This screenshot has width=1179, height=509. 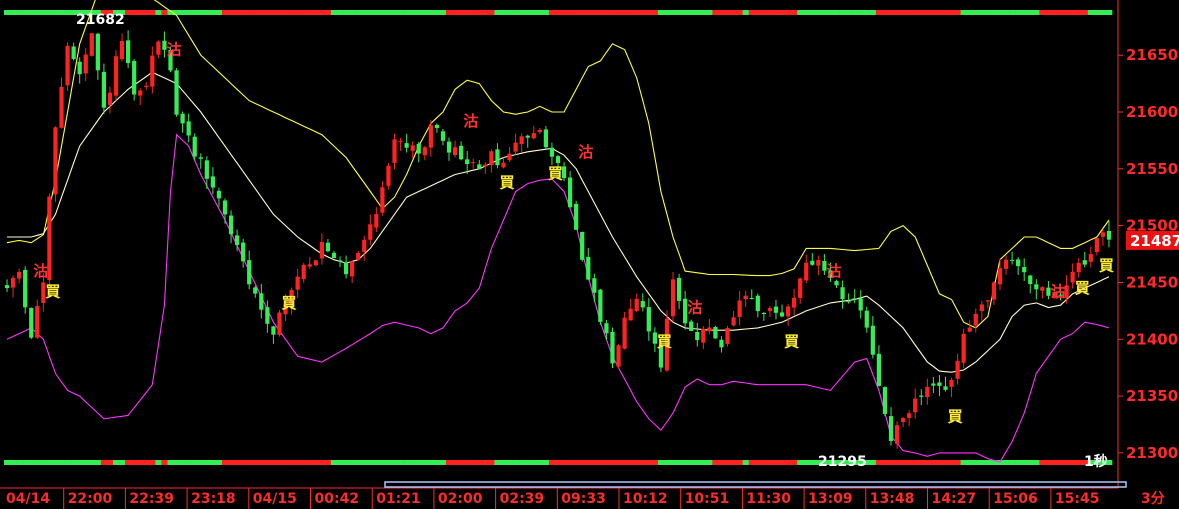 What do you see at coordinates (1152, 240) in the screenshot?
I see `last-price-marker: 21487` at bounding box center [1152, 240].